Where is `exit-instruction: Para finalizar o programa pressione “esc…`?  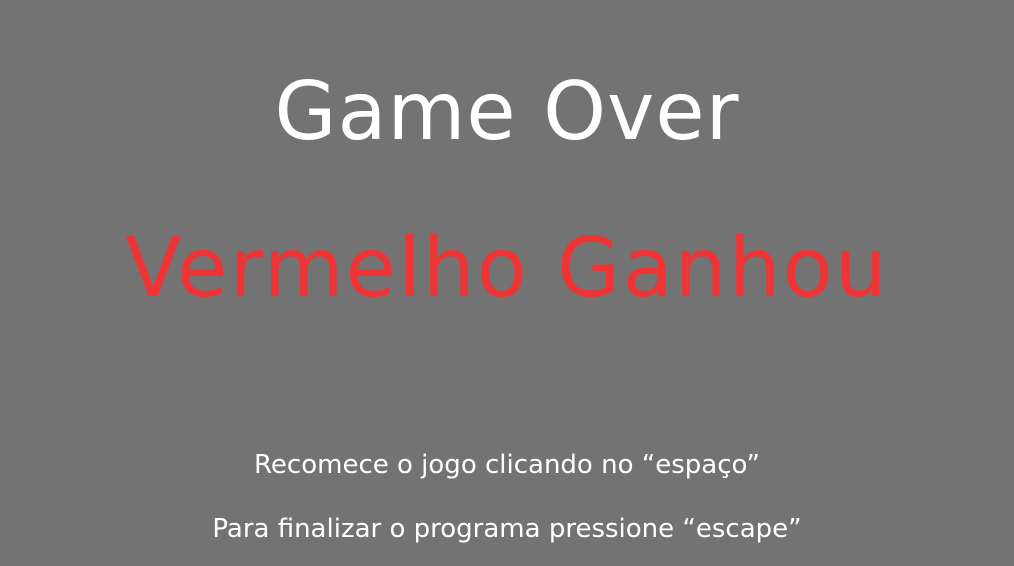 exit-instruction: Para finalizar o programa pressione “esc… is located at coordinates (507, 529).